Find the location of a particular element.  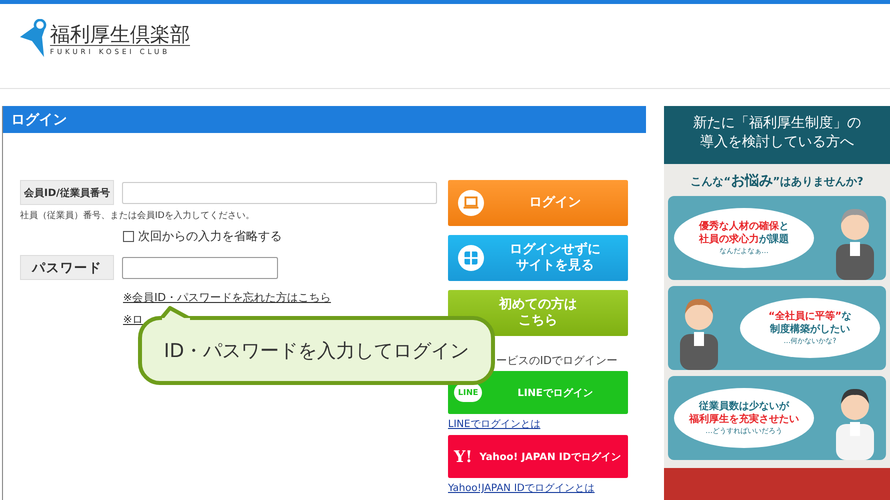

callout-text: ID・パスワードを入力してログイン is located at coordinates (317, 351).